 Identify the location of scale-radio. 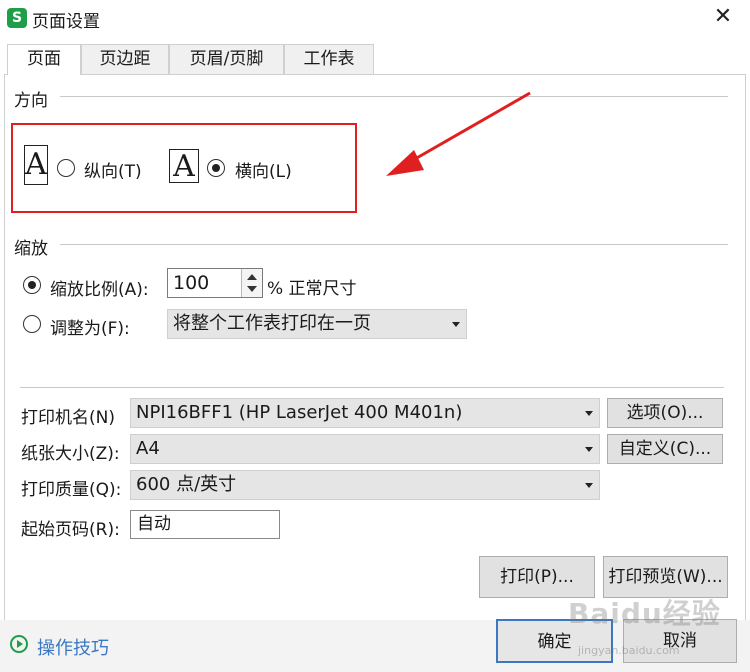
(32, 285).